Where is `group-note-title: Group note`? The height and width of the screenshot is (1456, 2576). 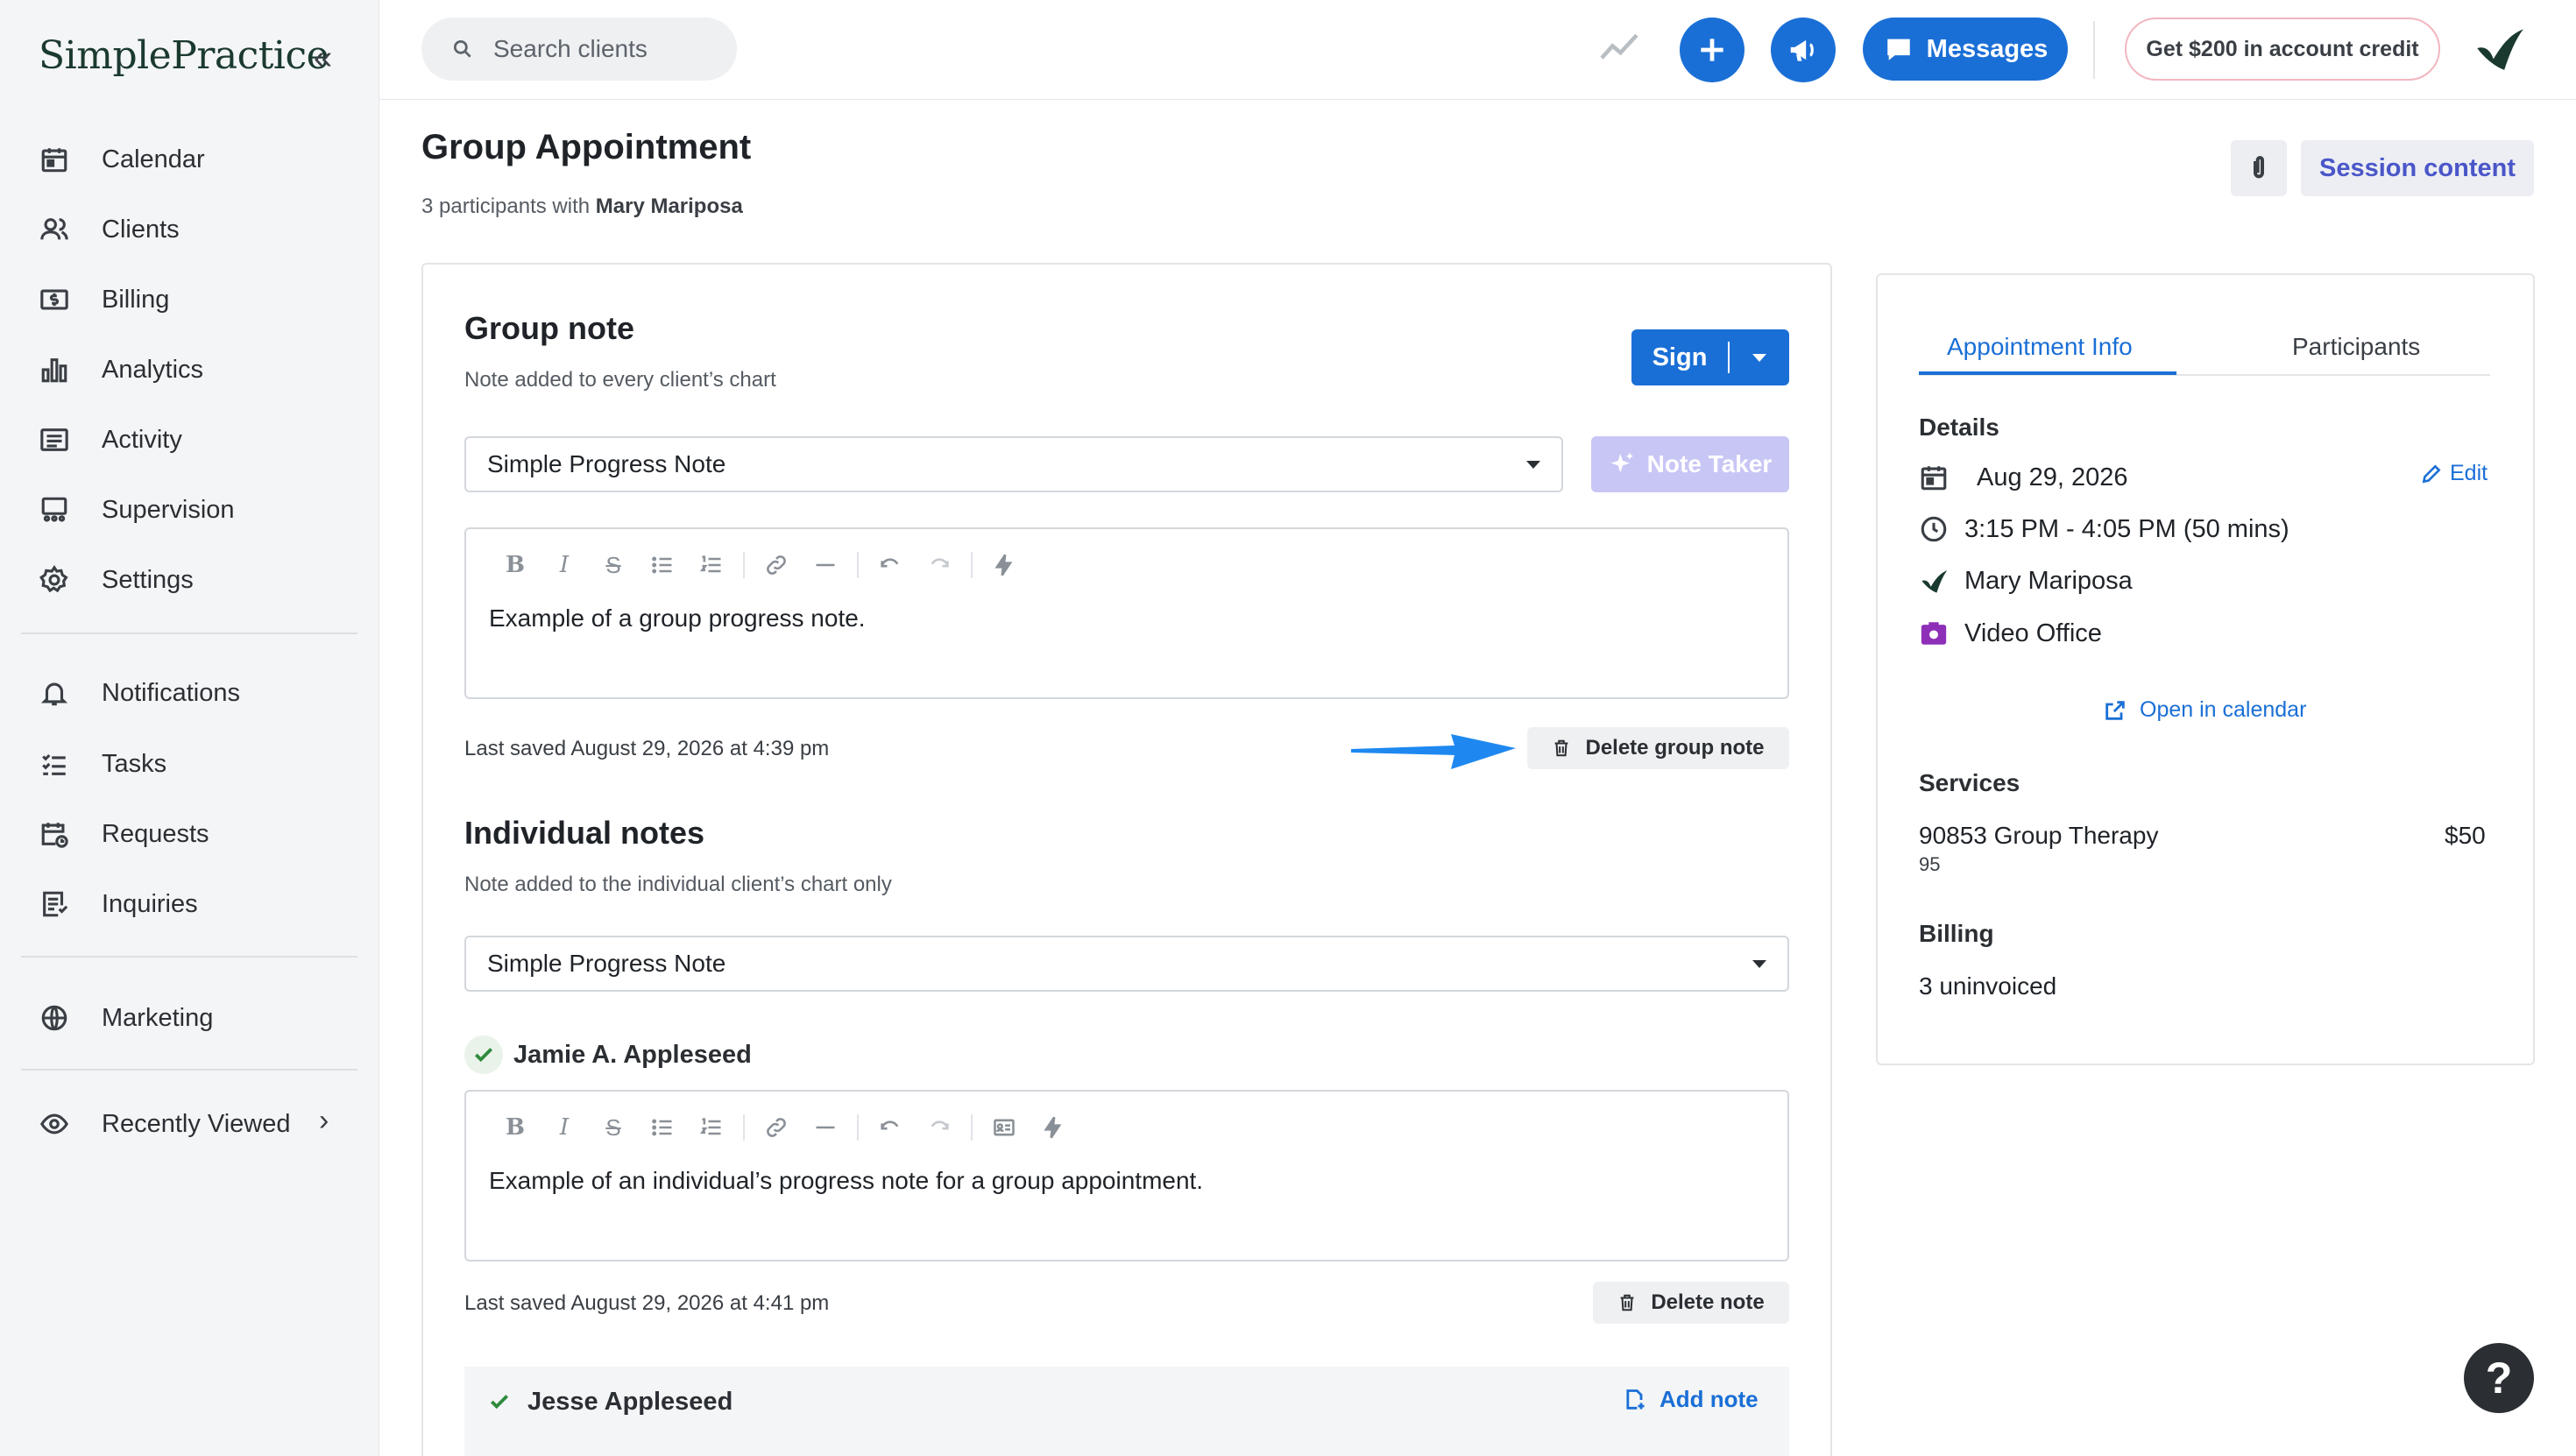 group-note-title: Group note is located at coordinates (549, 328).